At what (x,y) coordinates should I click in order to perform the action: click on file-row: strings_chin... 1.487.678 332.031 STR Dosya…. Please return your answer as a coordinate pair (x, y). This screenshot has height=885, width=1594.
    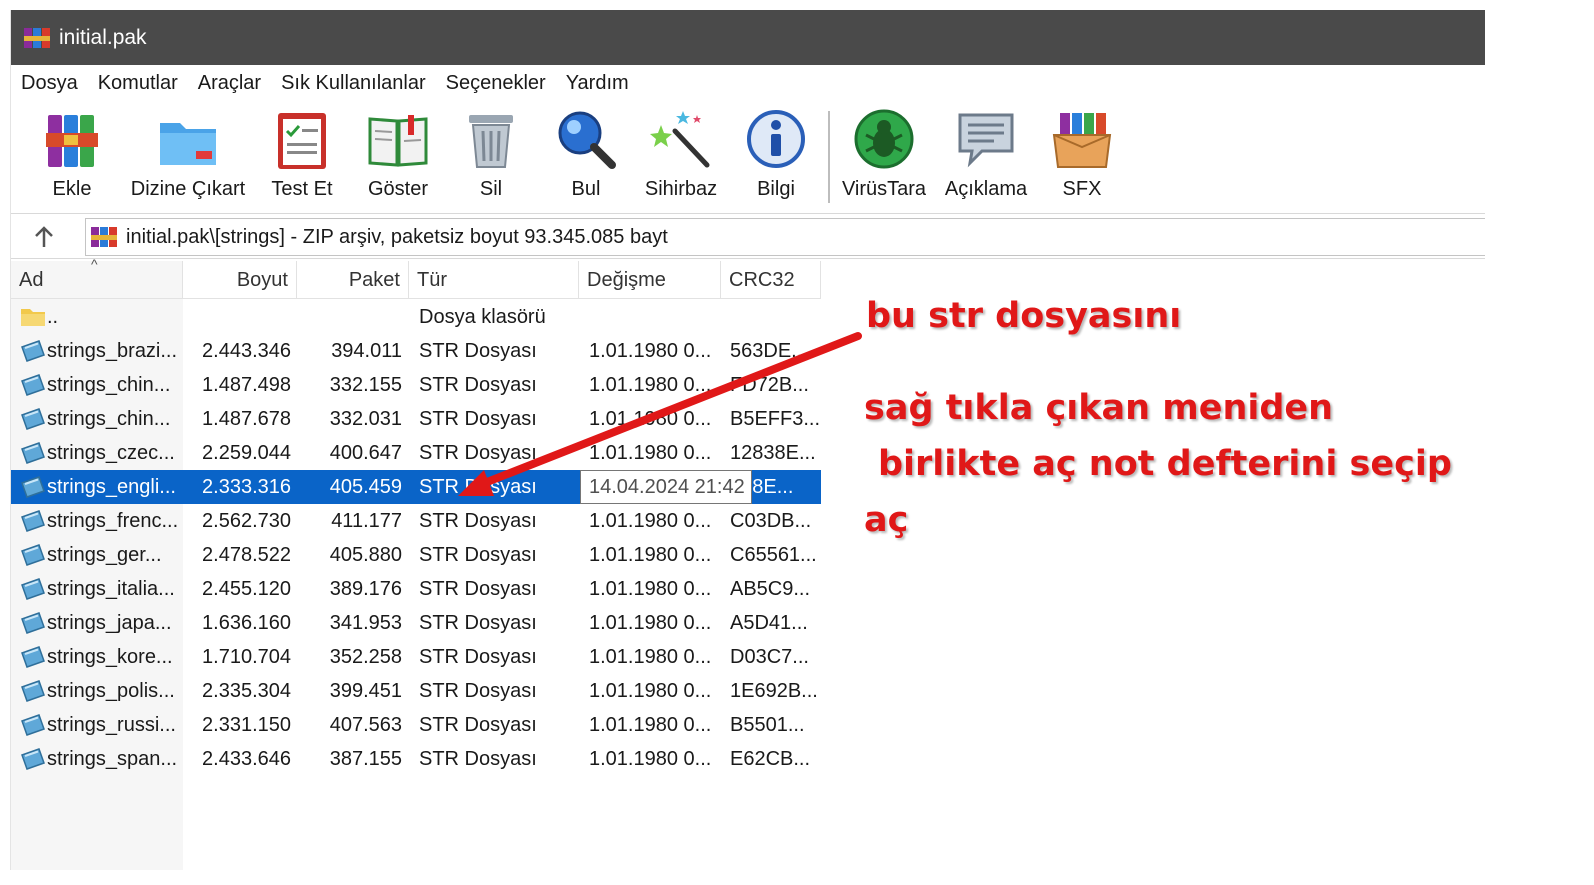
    Looking at the image, I should click on (416, 419).